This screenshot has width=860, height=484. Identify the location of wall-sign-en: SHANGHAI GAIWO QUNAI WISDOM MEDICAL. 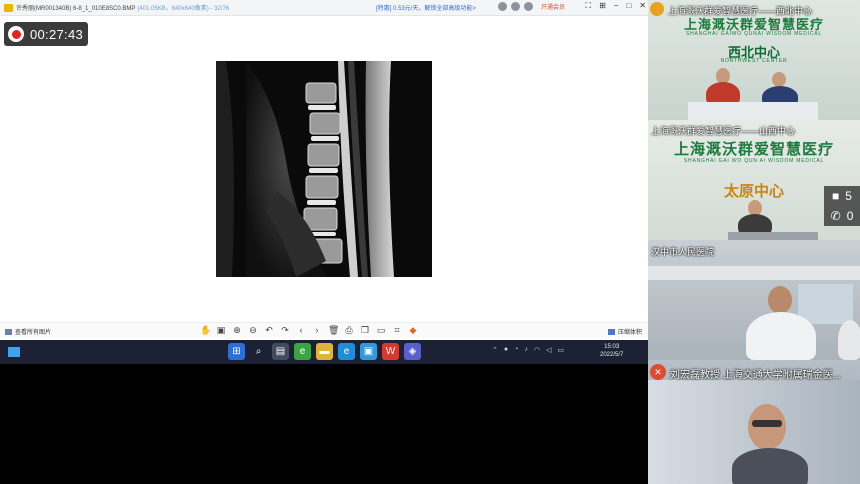
(754, 34).